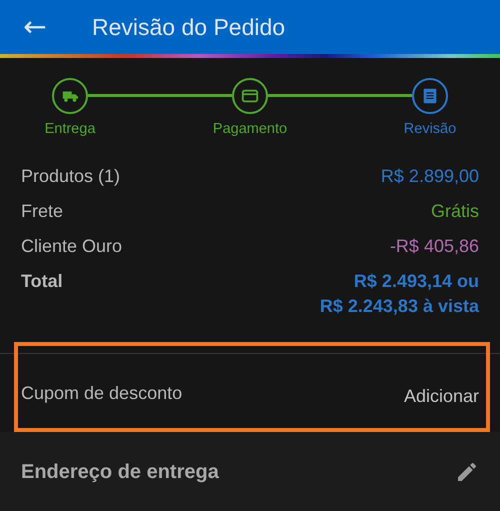 Image resolution: width=500 pixels, height=511 pixels. What do you see at coordinates (416, 281) in the screenshot?
I see `summary-value: R$ 2.493,14 ou` at bounding box center [416, 281].